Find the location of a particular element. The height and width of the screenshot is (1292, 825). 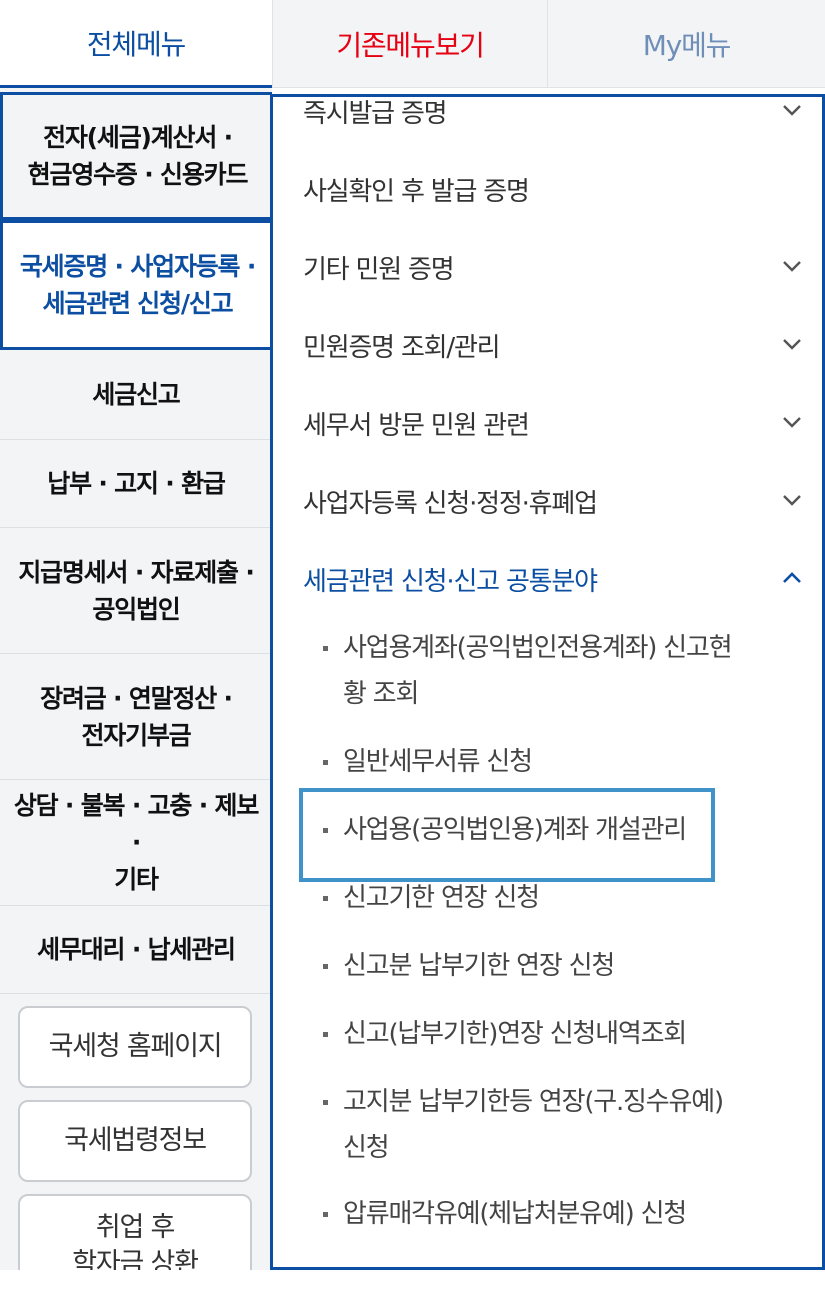

tax-law-info-button: 국세법령정보 is located at coordinates (135, 1141).